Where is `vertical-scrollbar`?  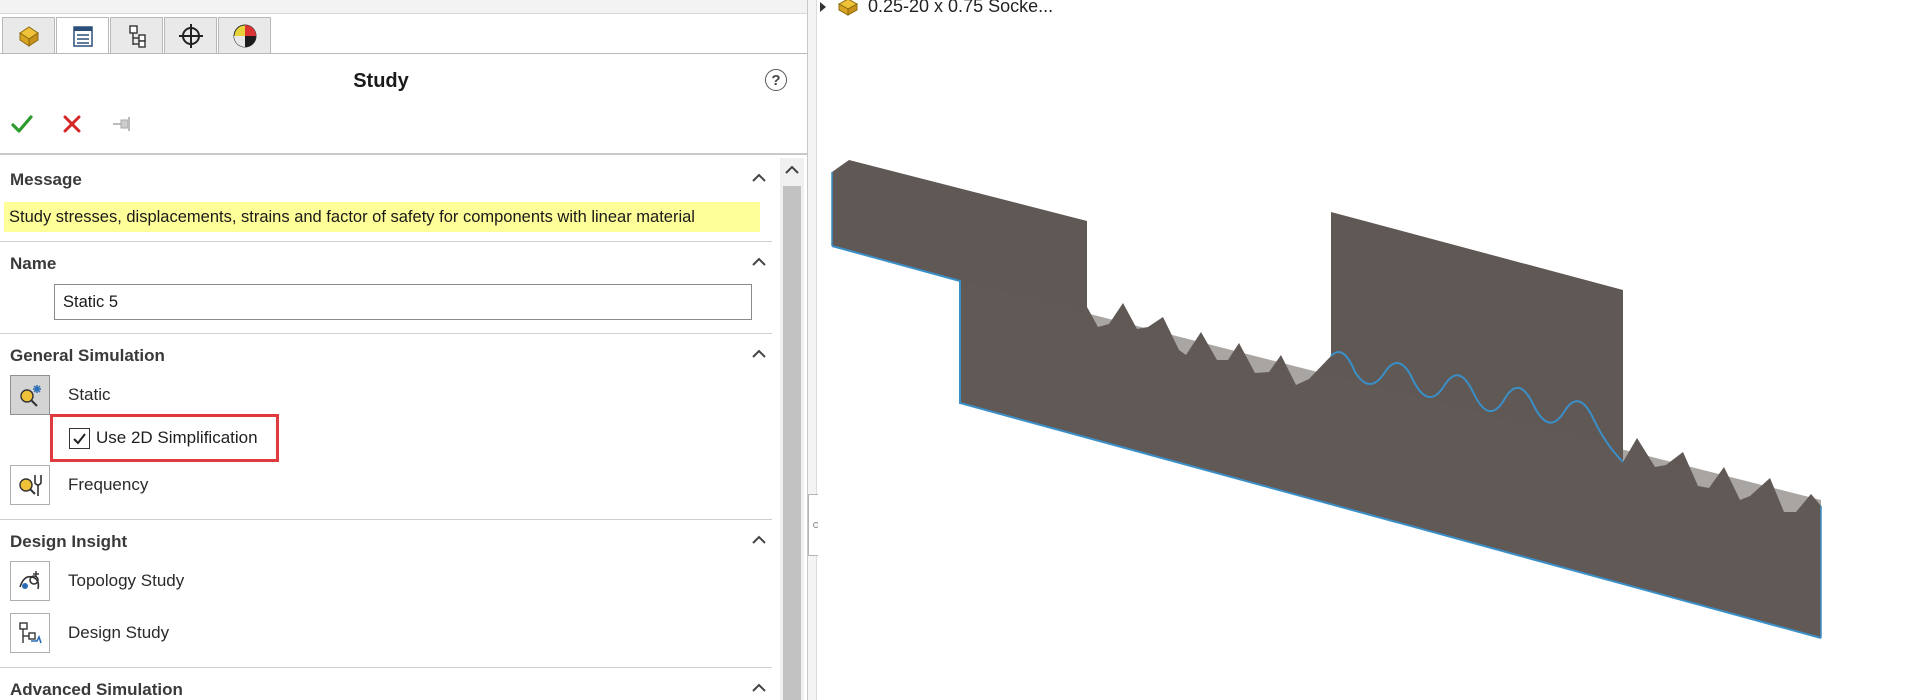
vertical-scrollbar is located at coordinates (792, 429).